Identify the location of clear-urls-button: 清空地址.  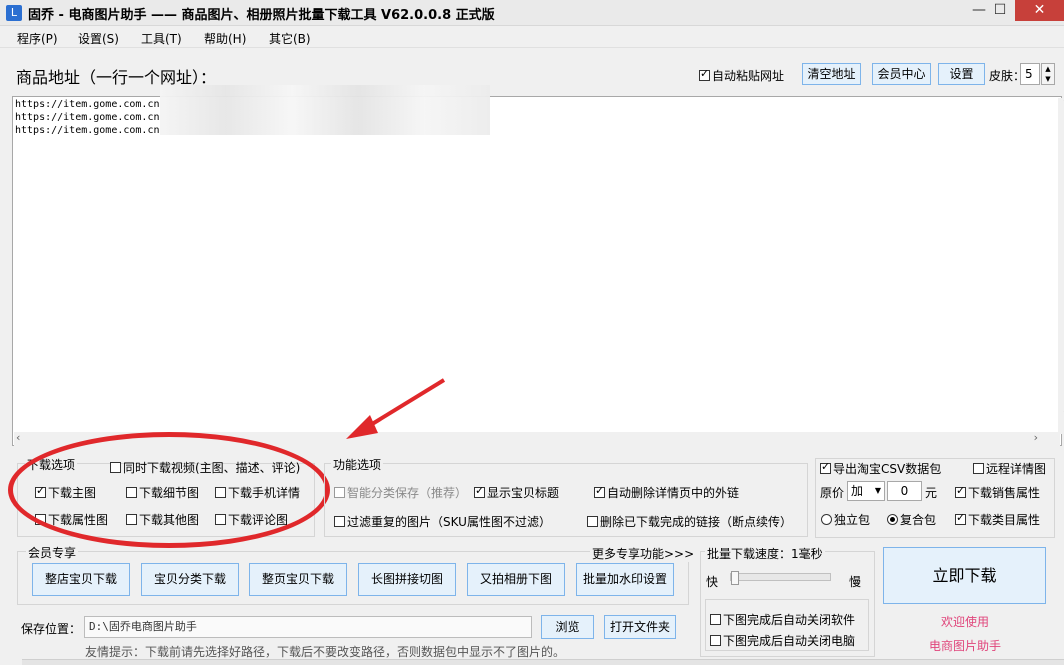
(831, 74).